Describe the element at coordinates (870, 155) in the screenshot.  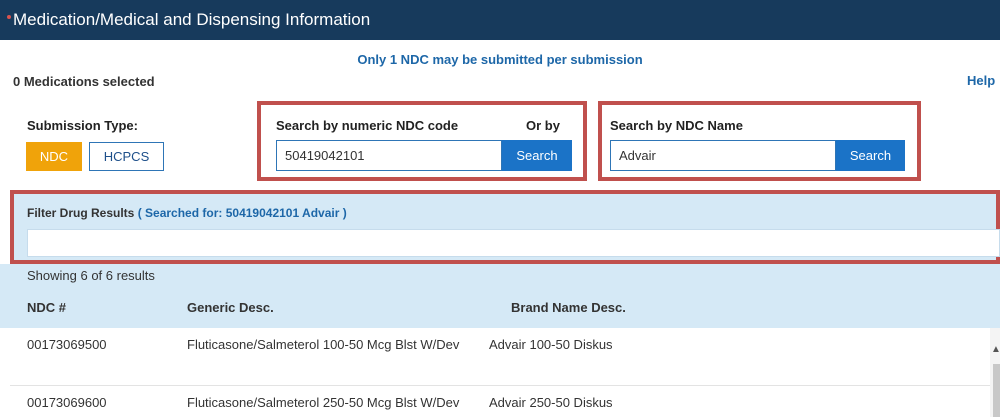
I see `search-name-button: Search` at that location.